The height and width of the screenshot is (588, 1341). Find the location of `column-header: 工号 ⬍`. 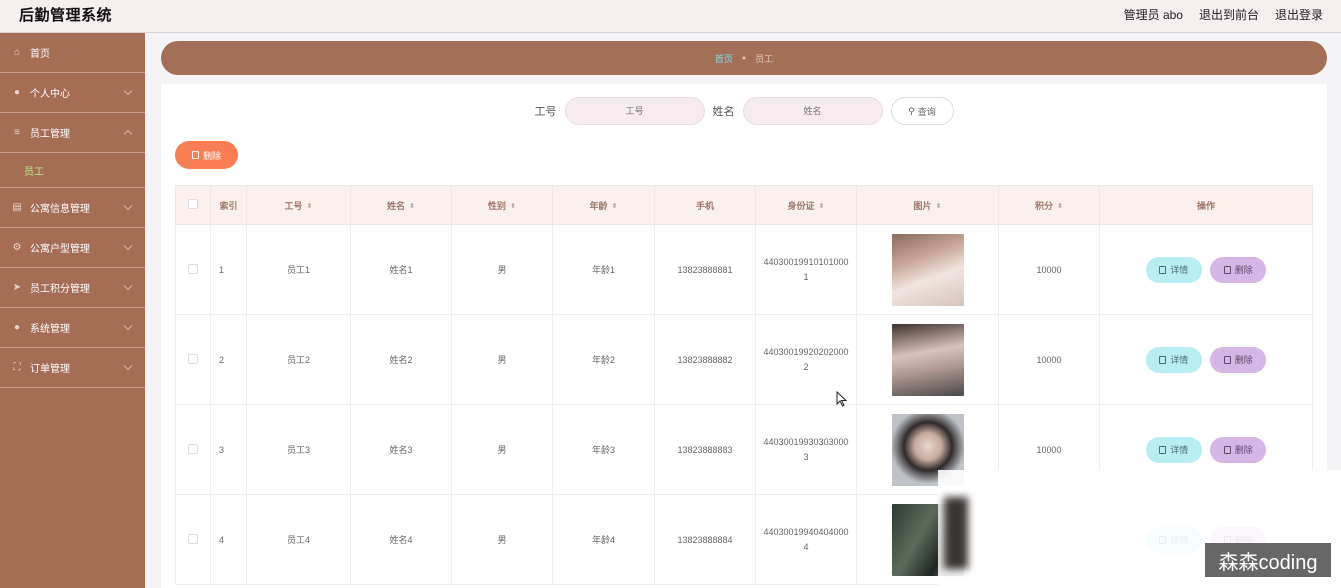

column-header: 工号 ⬍ is located at coordinates (298, 205).